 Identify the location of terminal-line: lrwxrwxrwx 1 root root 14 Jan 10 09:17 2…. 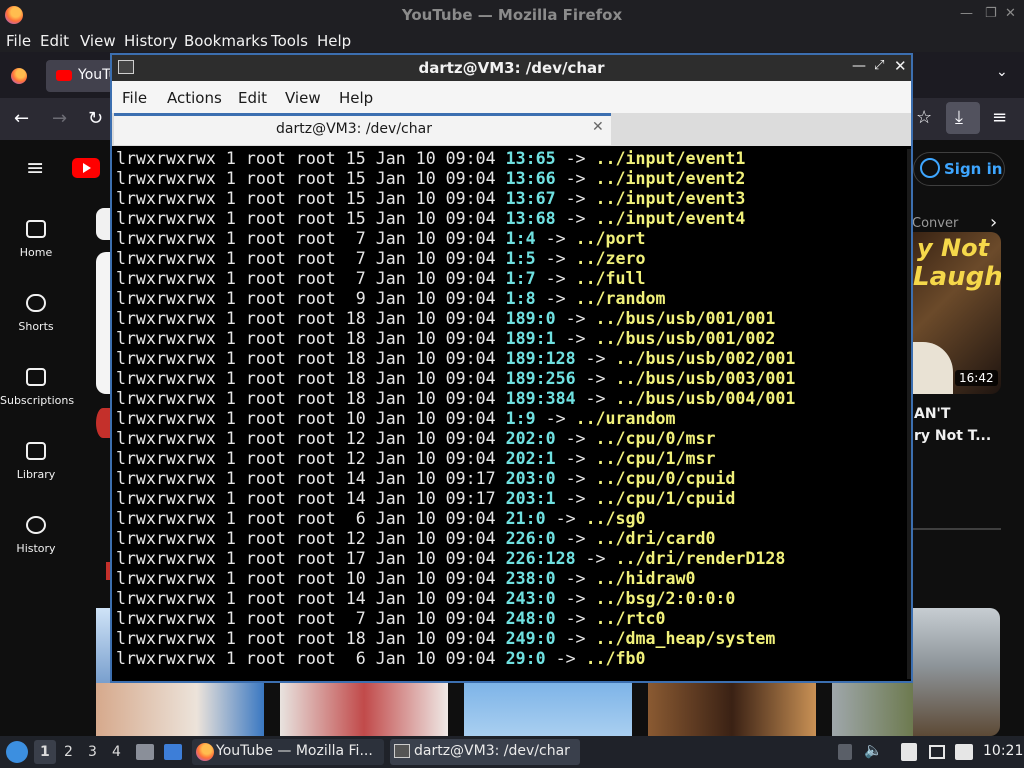
(513, 479).